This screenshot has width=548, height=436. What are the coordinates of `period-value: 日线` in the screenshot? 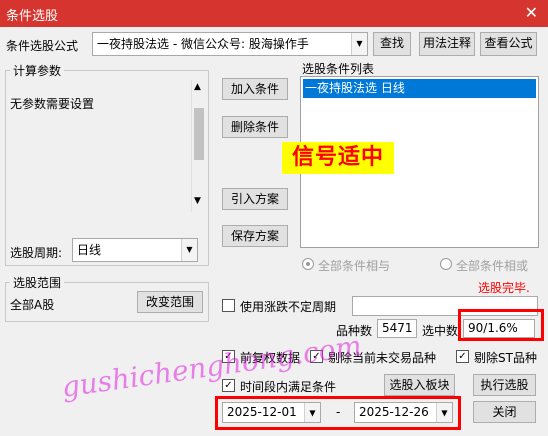 It's located at (89, 250).